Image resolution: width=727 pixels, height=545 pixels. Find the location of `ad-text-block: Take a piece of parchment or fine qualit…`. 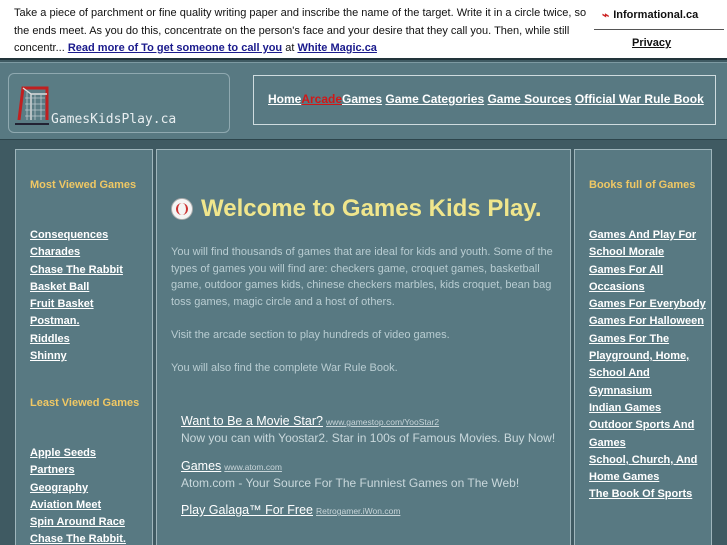

ad-text-block: Take a piece of parchment or fine qualit… is located at coordinates (302, 31).